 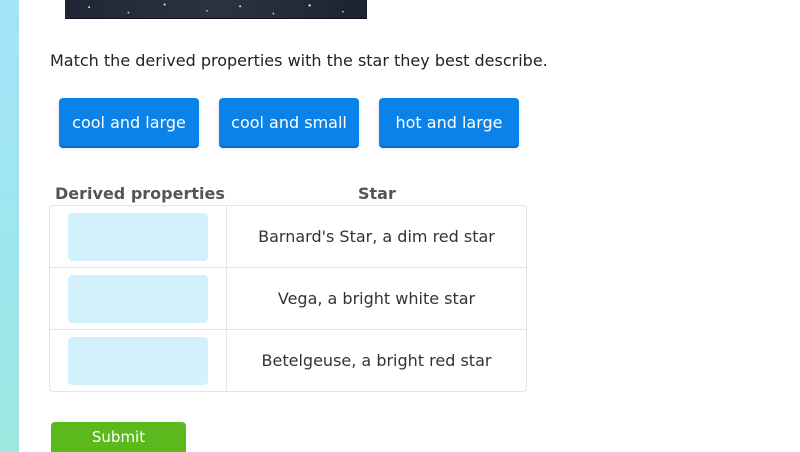 What do you see at coordinates (216, 9) in the screenshot?
I see `night-sky-image` at bounding box center [216, 9].